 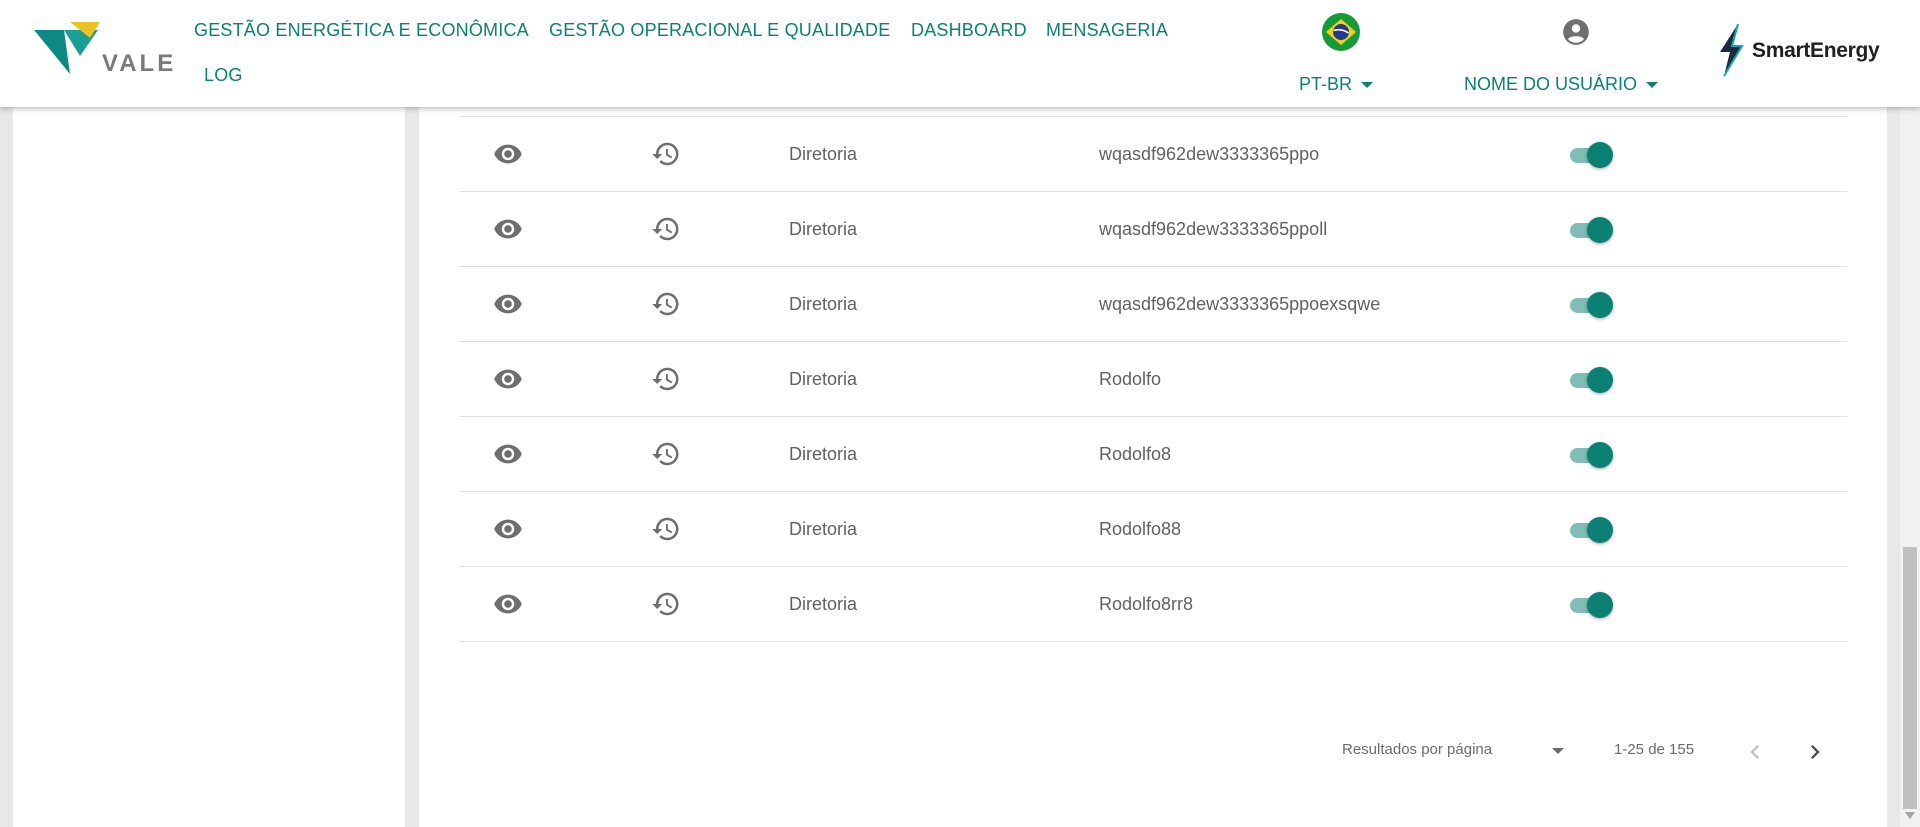 What do you see at coordinates (1140, 528) in the screenshot?
I see `row-name: Rodolfo88` at bounding box center [1140, 528].